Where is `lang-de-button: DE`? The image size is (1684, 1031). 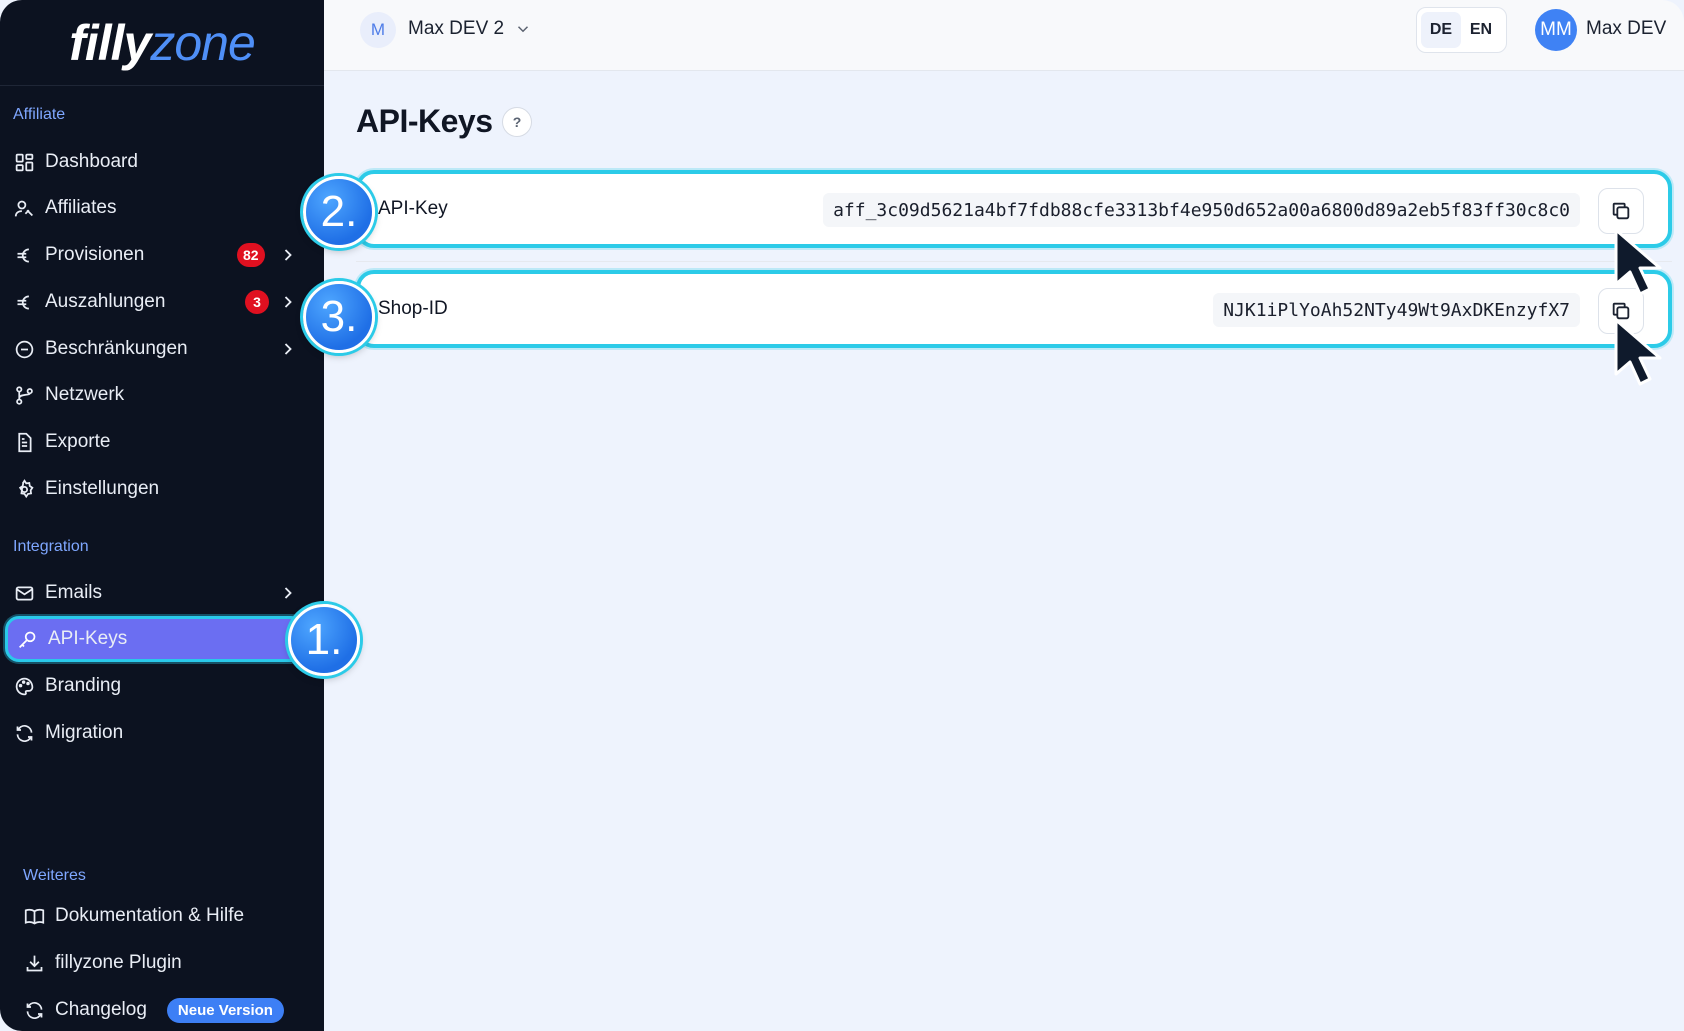 lang-de-button: DE is located at coordinates (1441, 30).